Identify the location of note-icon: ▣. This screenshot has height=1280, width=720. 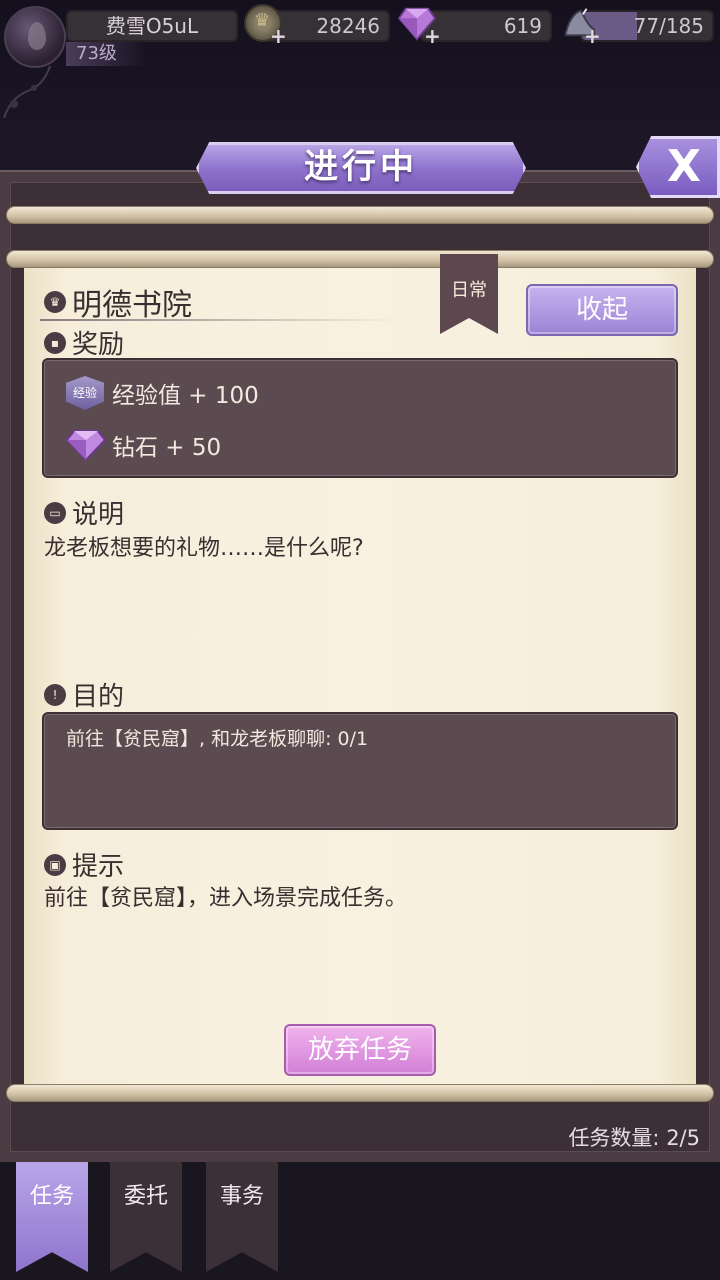
(55, 864).